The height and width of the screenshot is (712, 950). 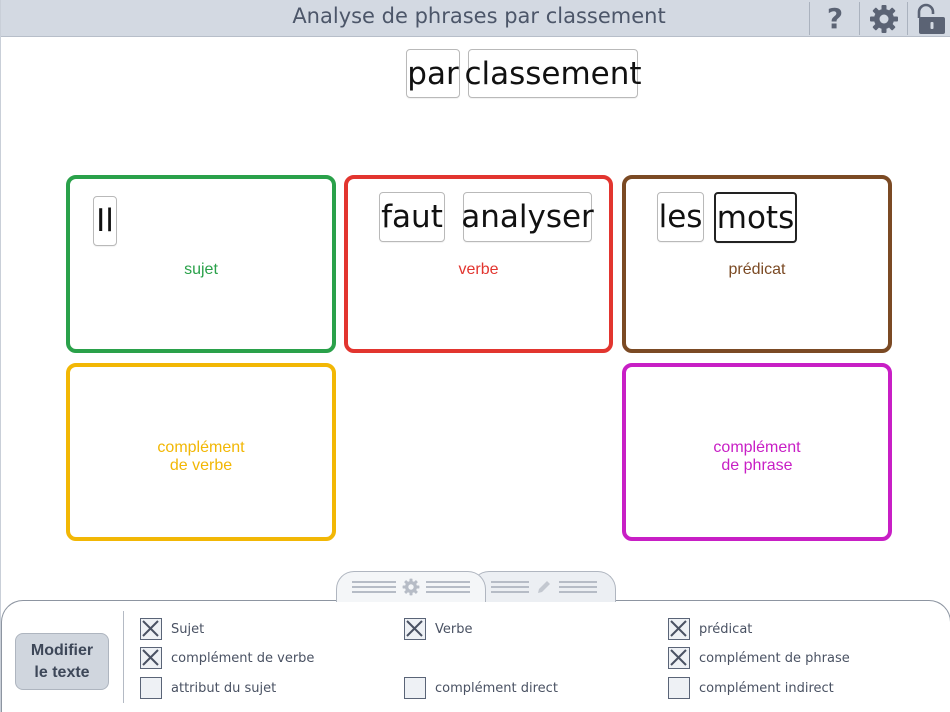 I want to click on help-icon: ?, so click(x=835, y=18).